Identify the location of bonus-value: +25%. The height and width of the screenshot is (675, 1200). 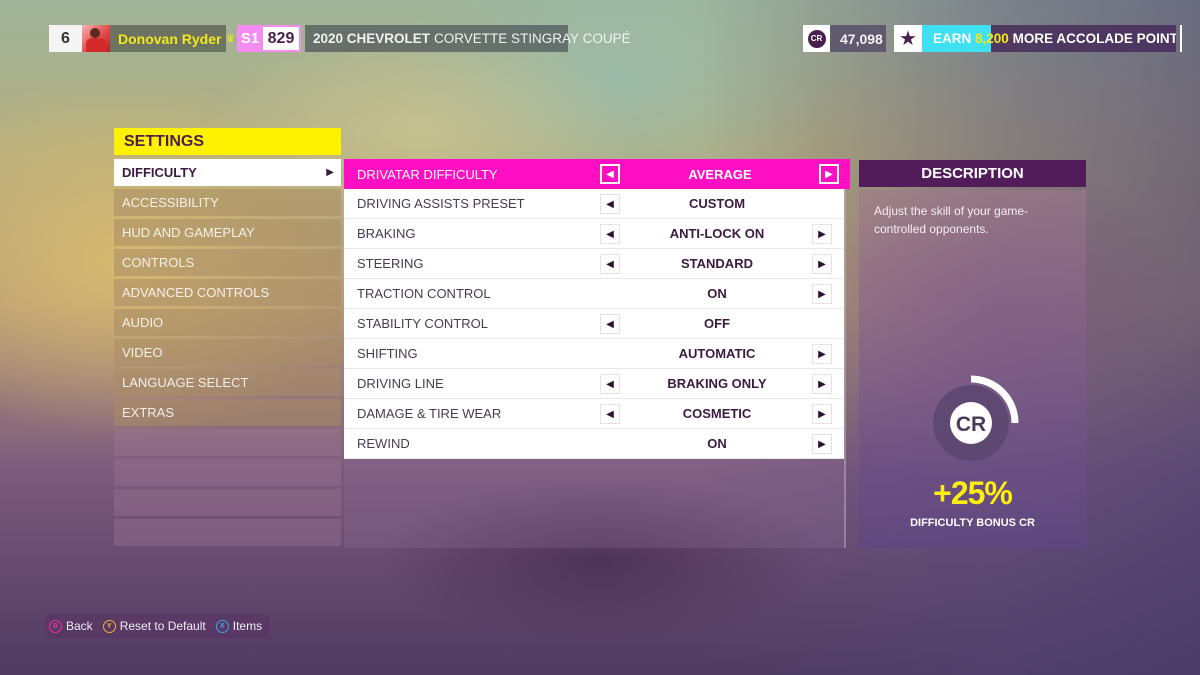
(973, 493).